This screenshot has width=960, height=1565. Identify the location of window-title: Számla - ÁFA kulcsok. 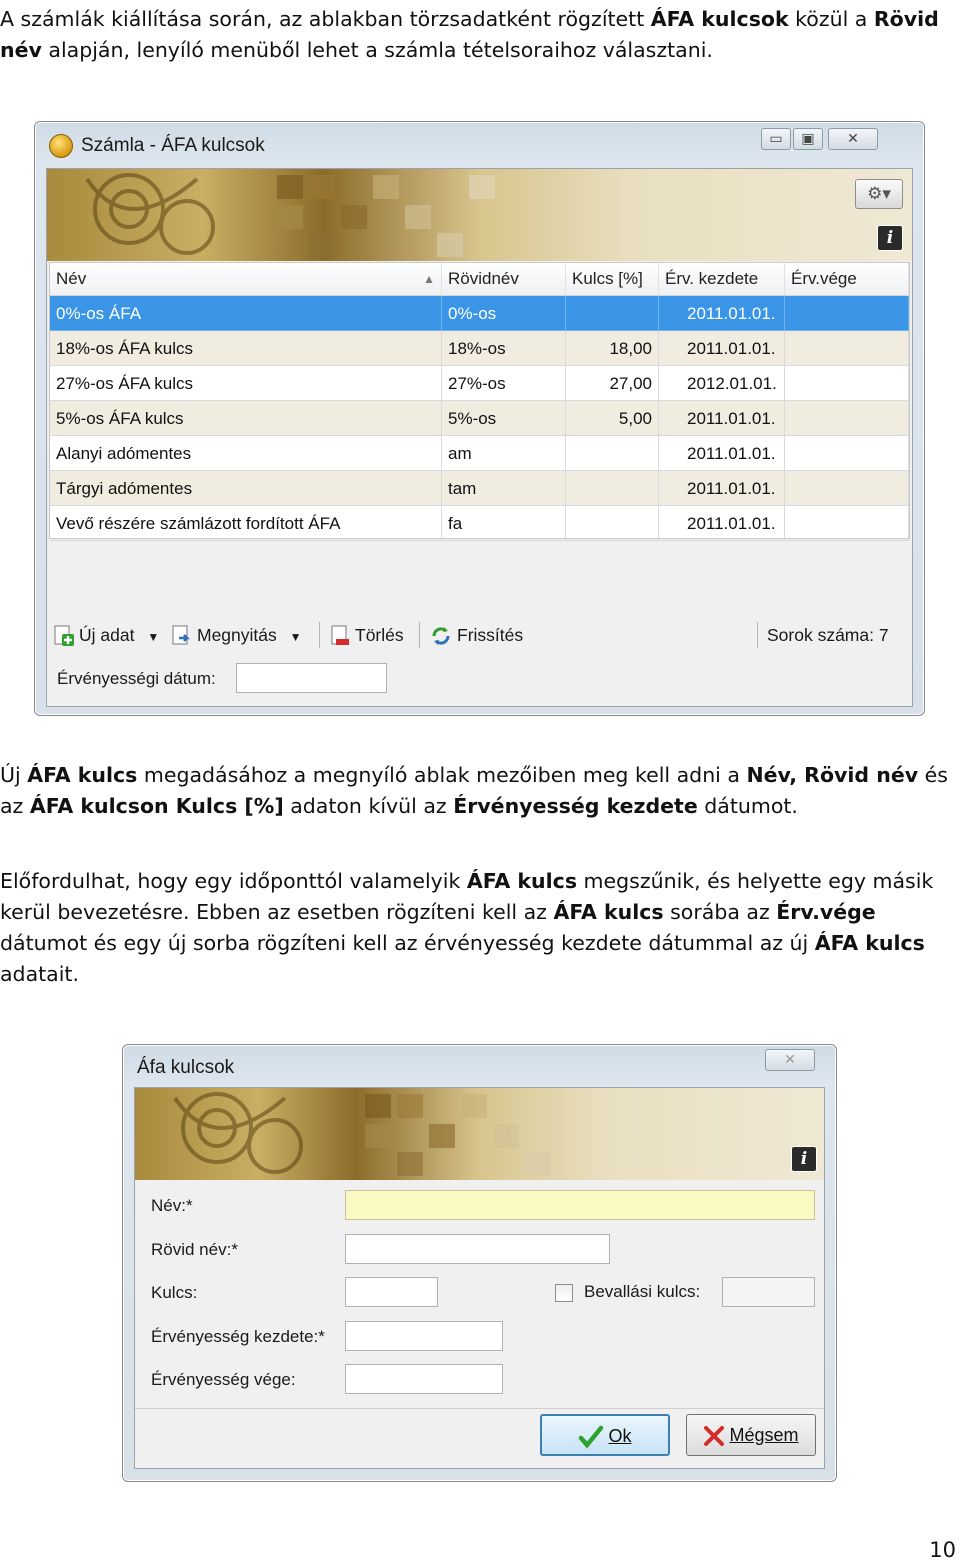
(173, 145).